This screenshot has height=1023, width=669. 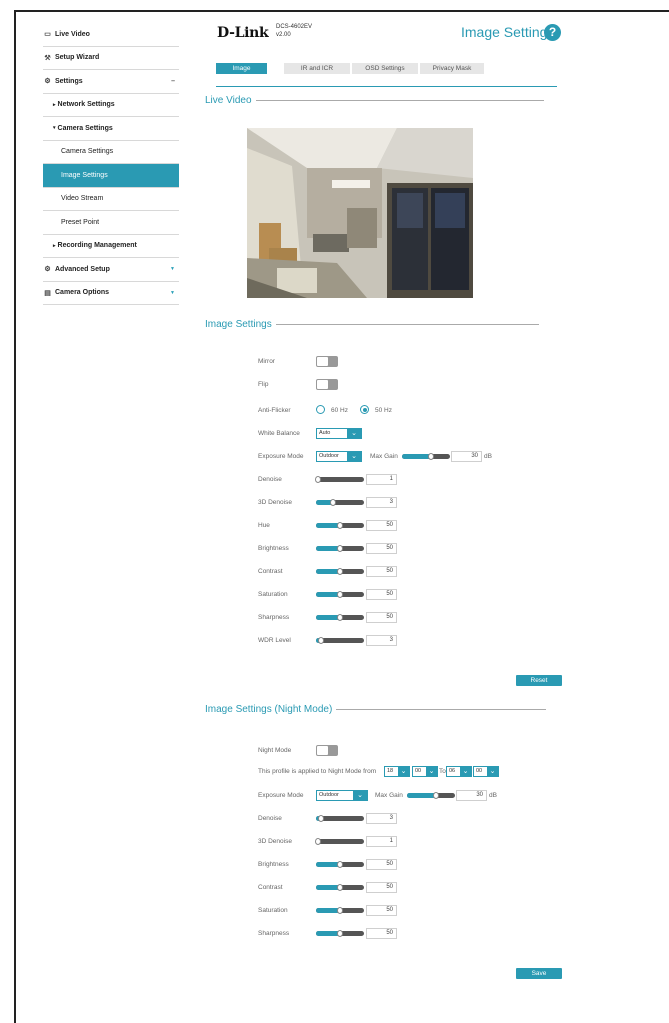 I want to click on sidebar-item-camera-options: ▤ Camera Options ▼, so click(x=111, y=293).